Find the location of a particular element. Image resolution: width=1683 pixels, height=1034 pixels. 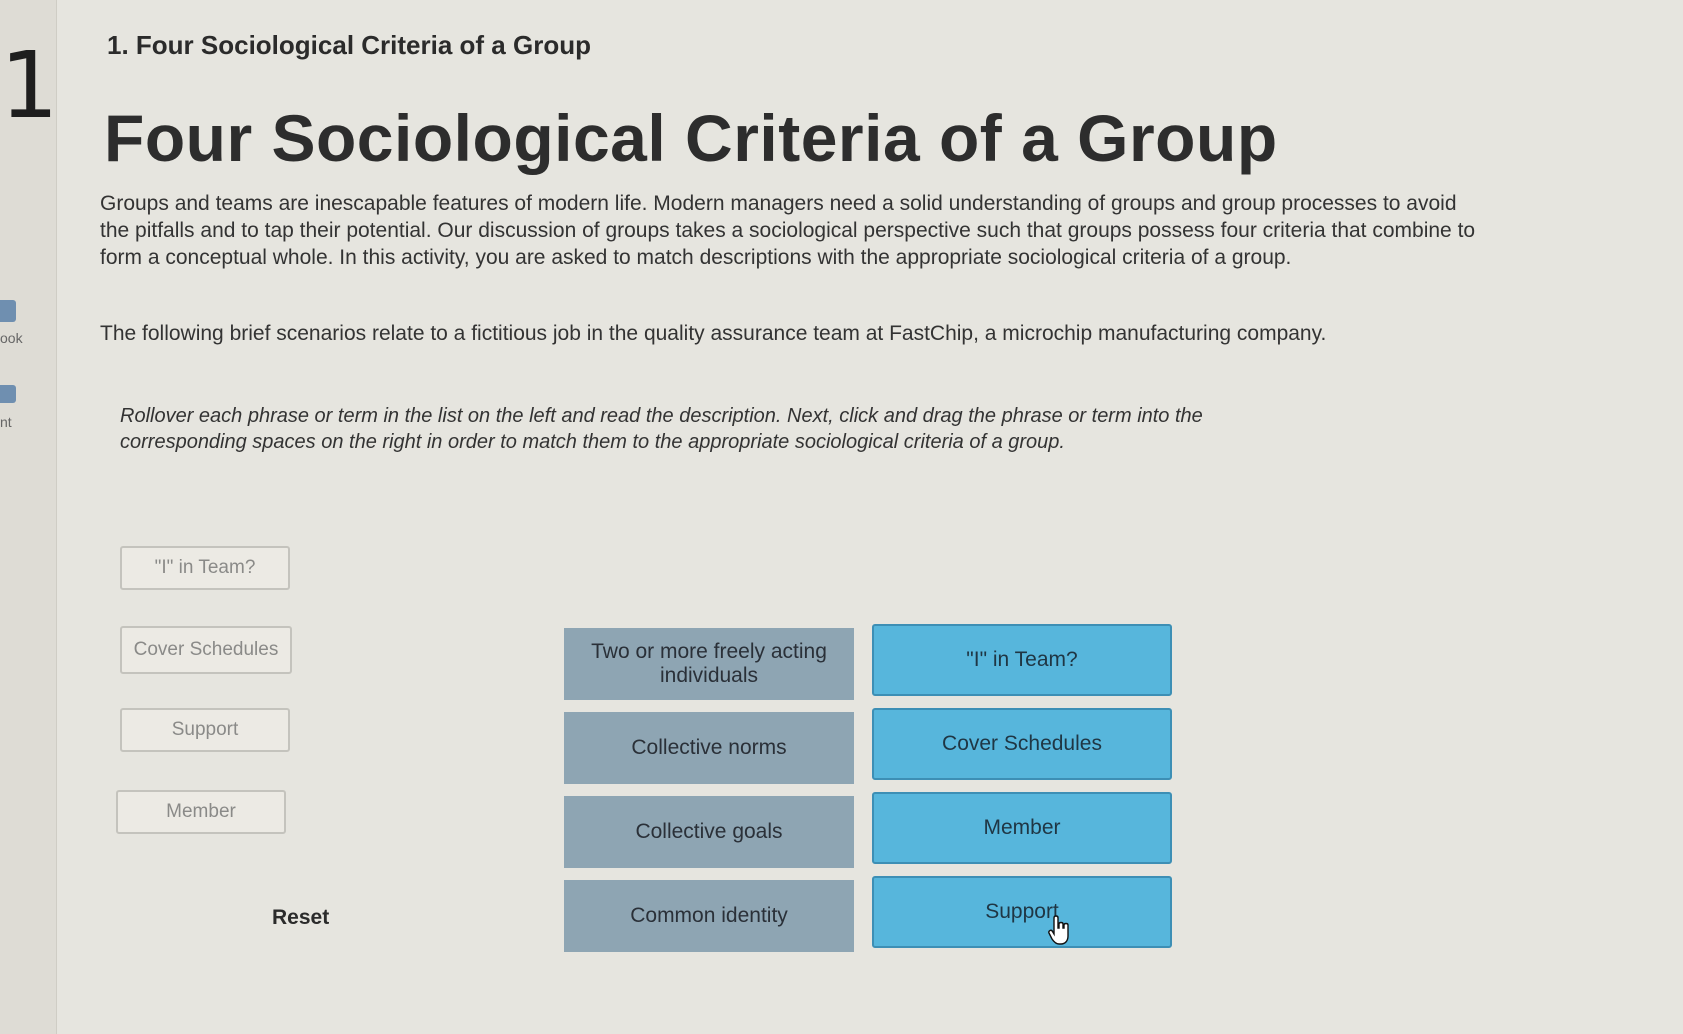

hand-cursor-icon is located at coordinates (1058, 930).